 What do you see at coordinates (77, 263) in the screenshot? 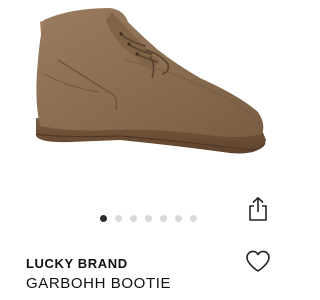
I see `brand-name: LUCKY BRAND` at bounding box center [77, 263].